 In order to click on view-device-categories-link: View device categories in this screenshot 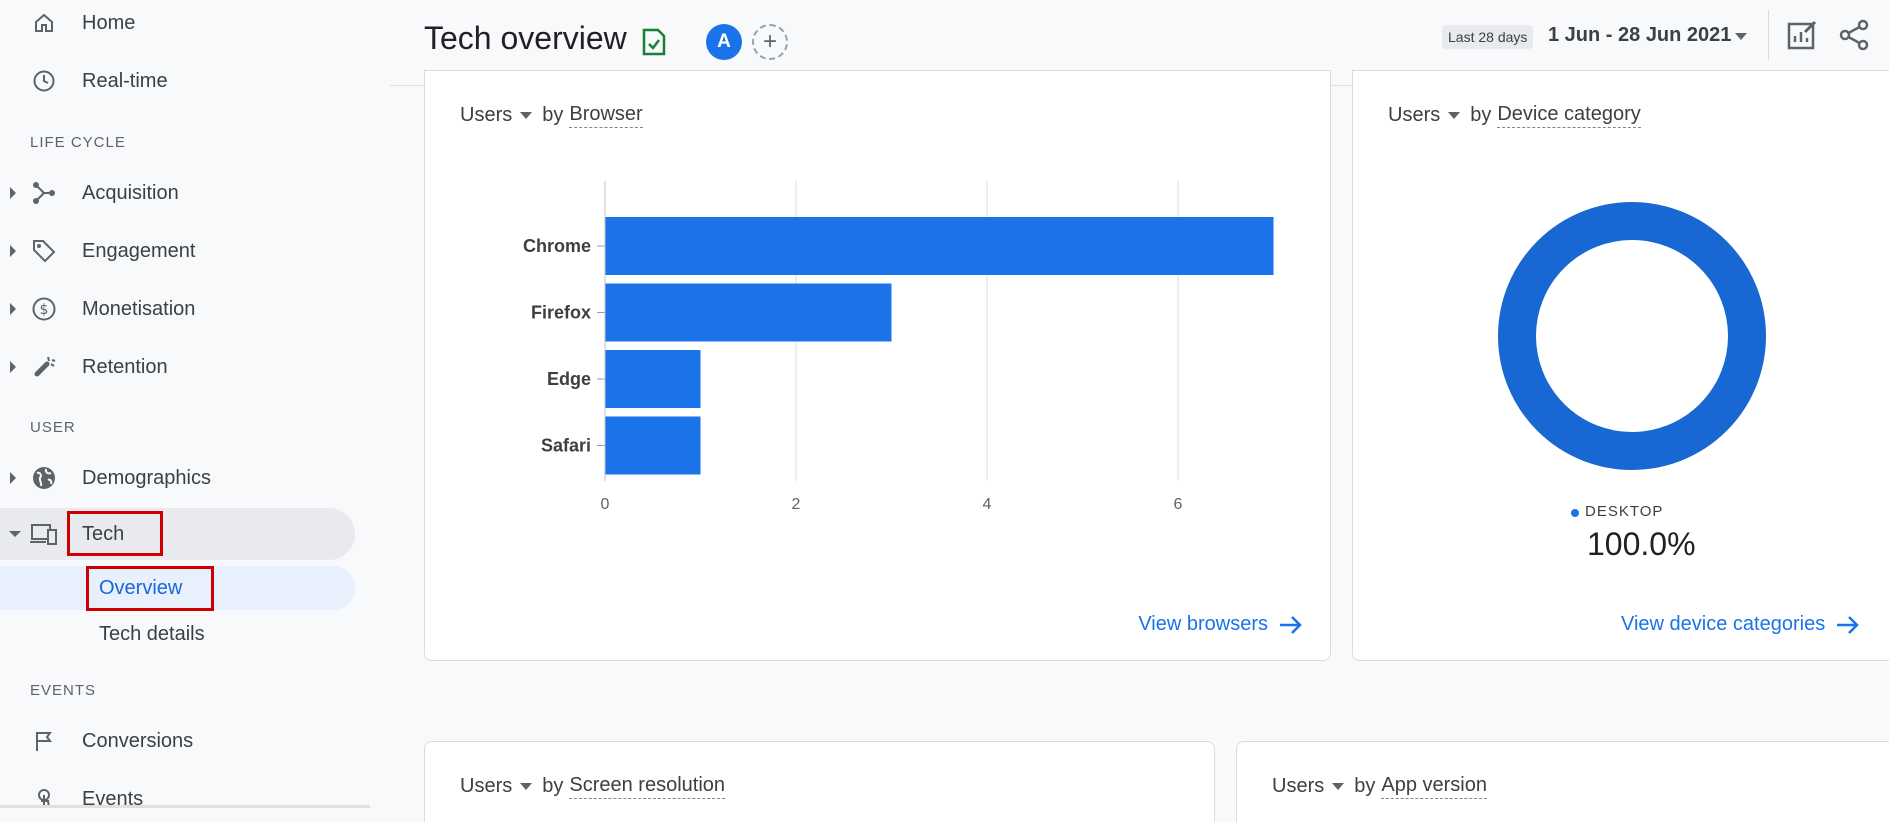, I will do `click(1741, 624)`.